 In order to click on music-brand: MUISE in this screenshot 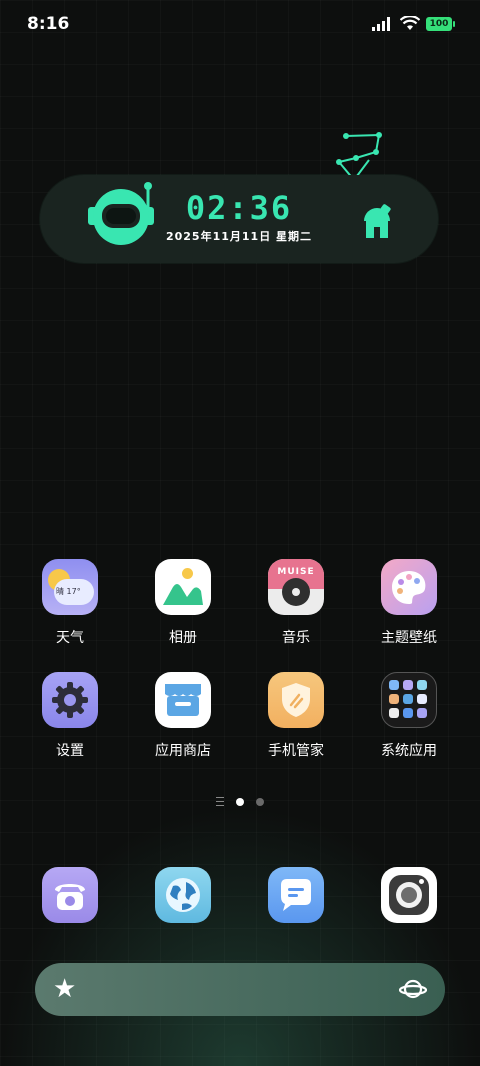, I will do `click(296, 572)`.